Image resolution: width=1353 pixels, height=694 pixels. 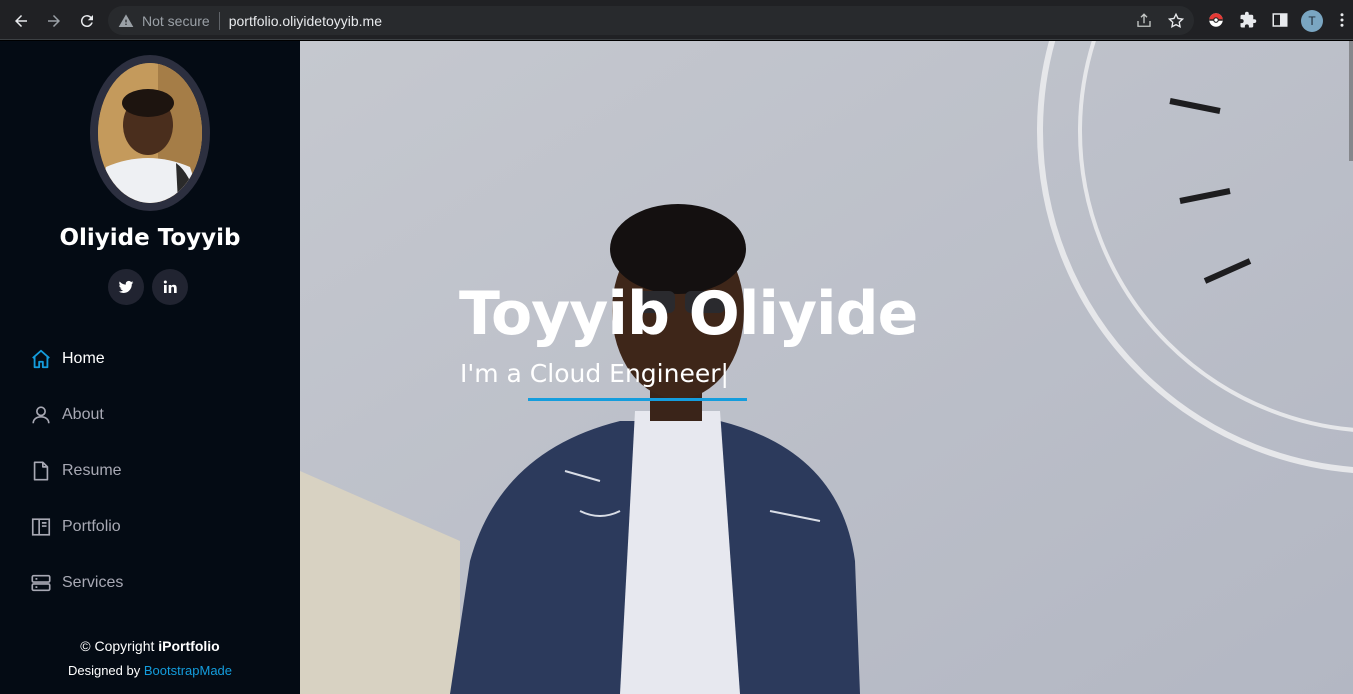 I want to click on nav-item-portfolio: Portfolio, so click(x=75, y=527).